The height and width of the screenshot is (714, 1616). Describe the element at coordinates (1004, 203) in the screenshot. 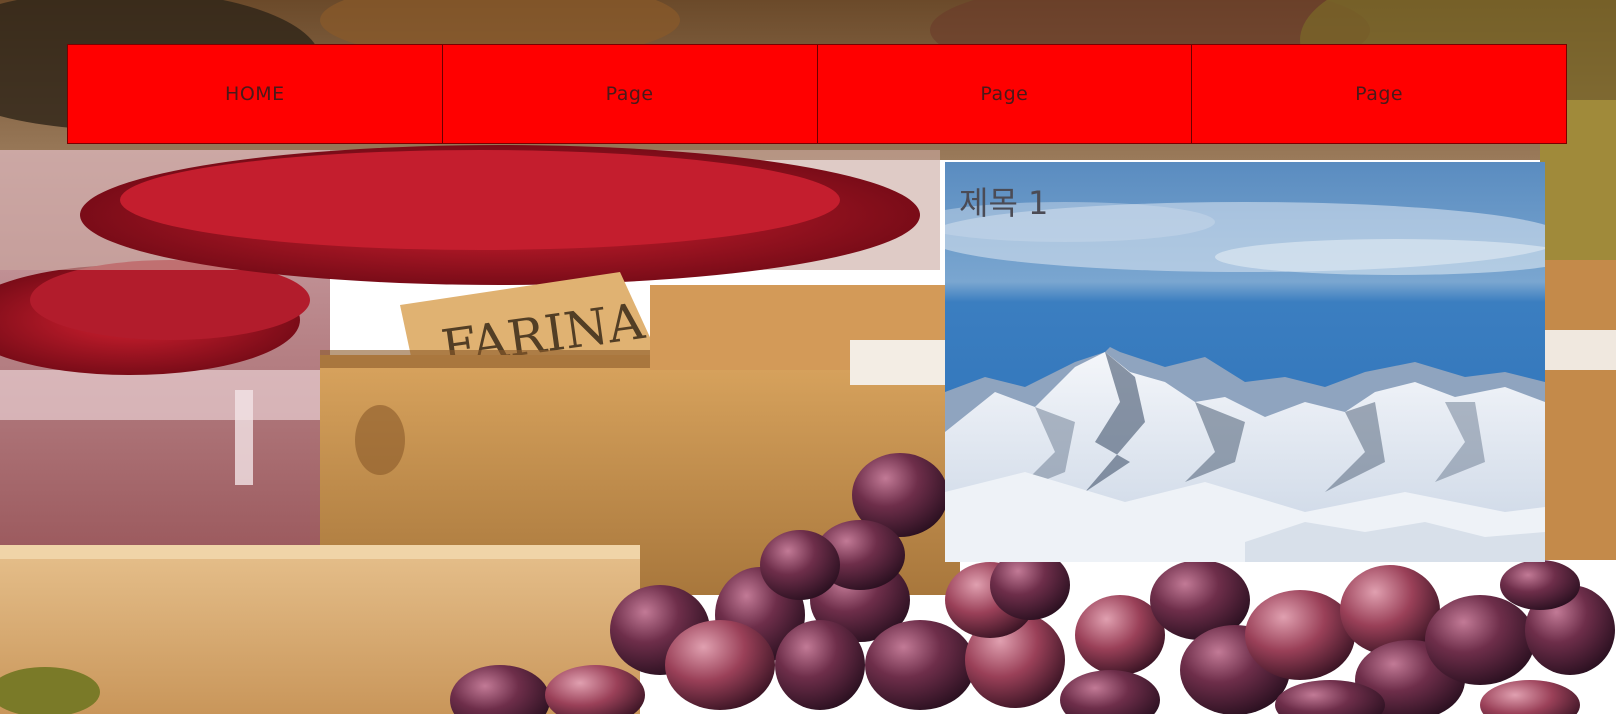

I see `card-title: 제목 1` at that location.